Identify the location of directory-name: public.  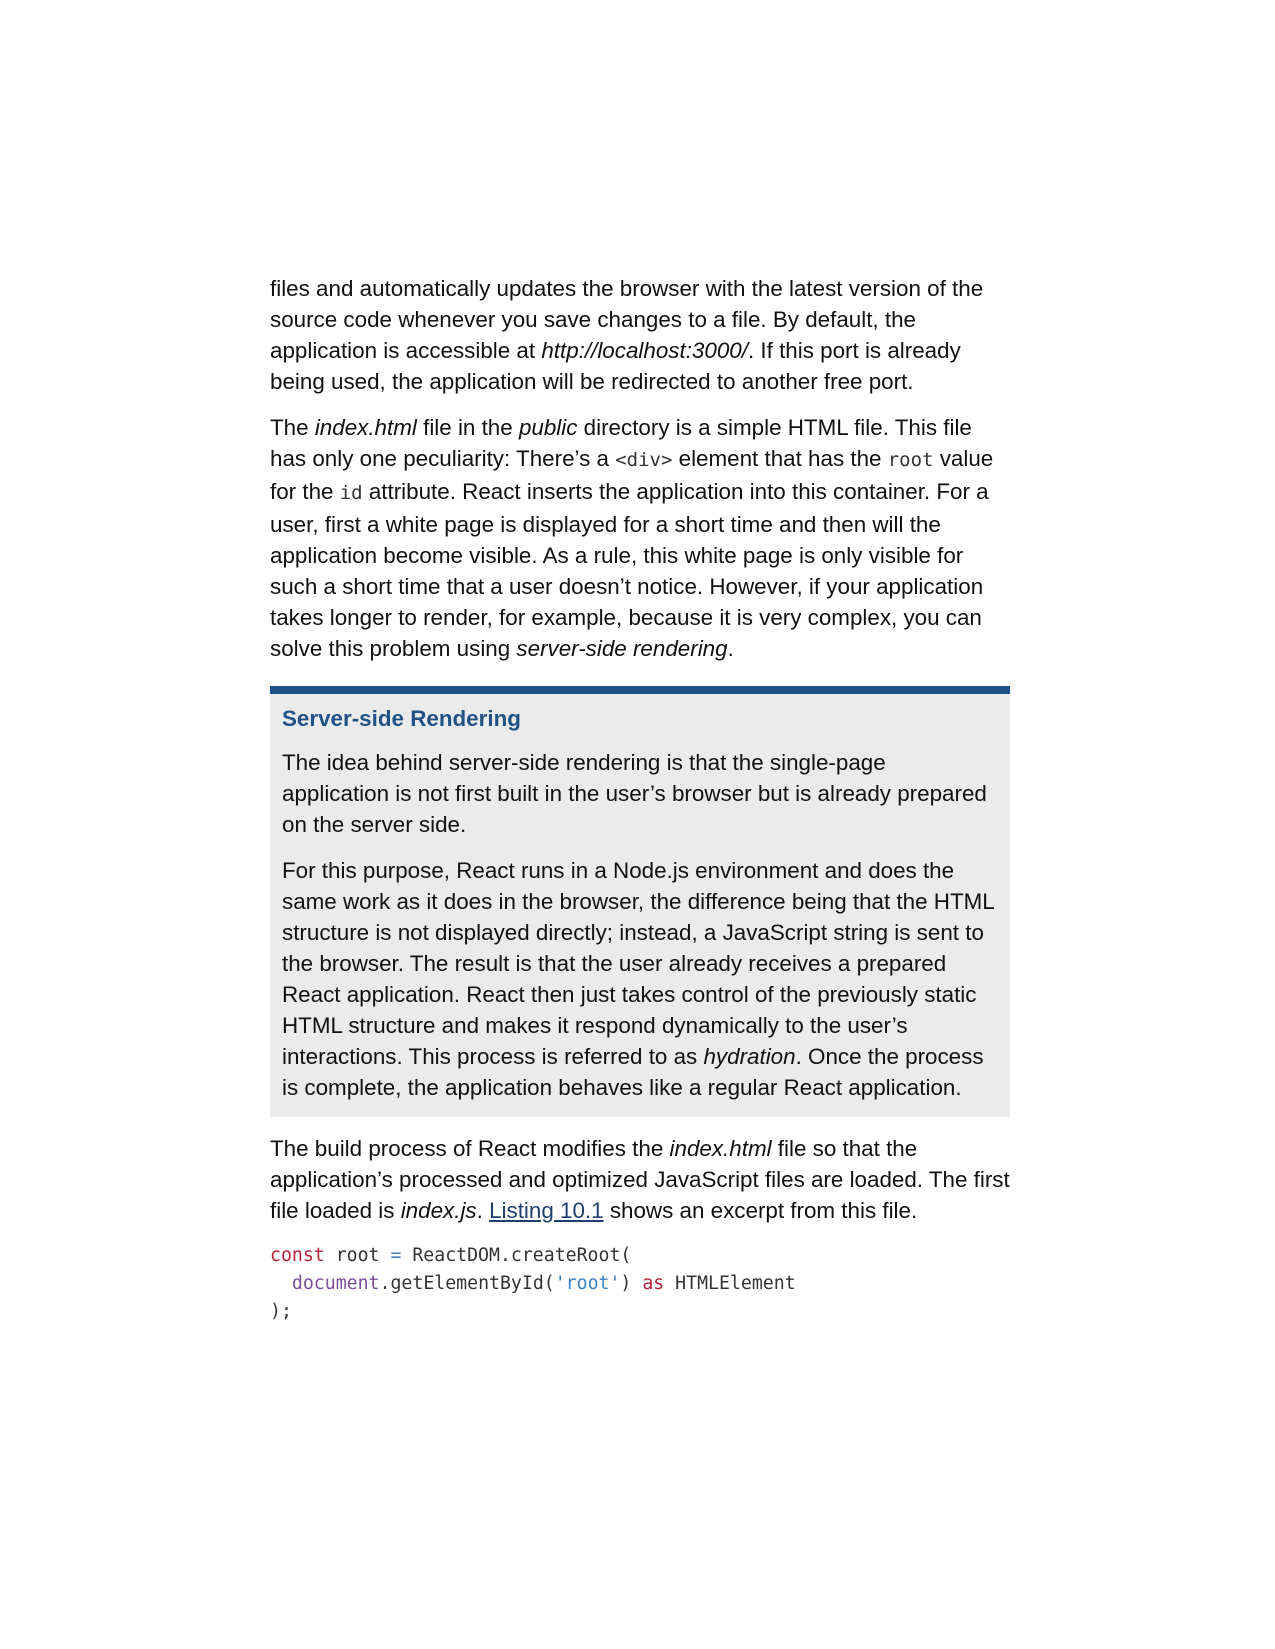
(548, 427).